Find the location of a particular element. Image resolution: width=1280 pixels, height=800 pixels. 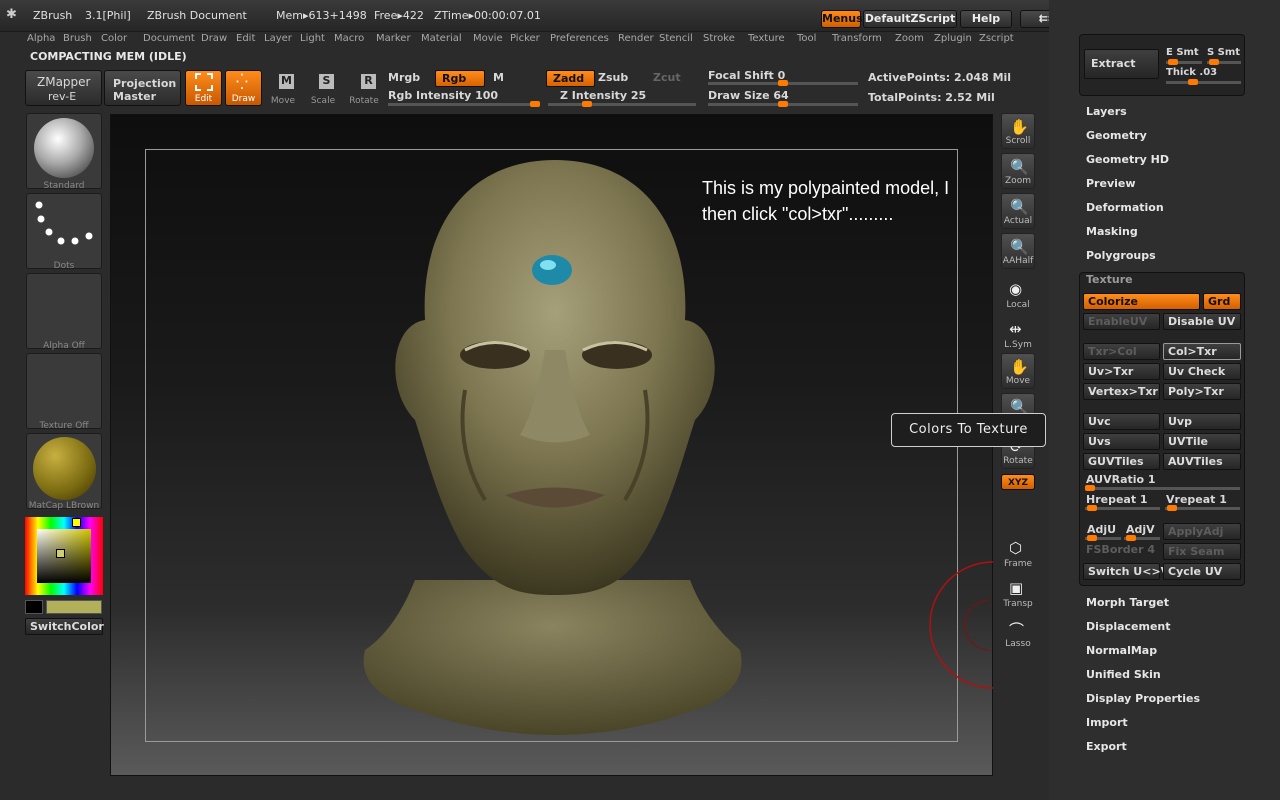

secondary-color-swatch is located at coordinates (34, 607).